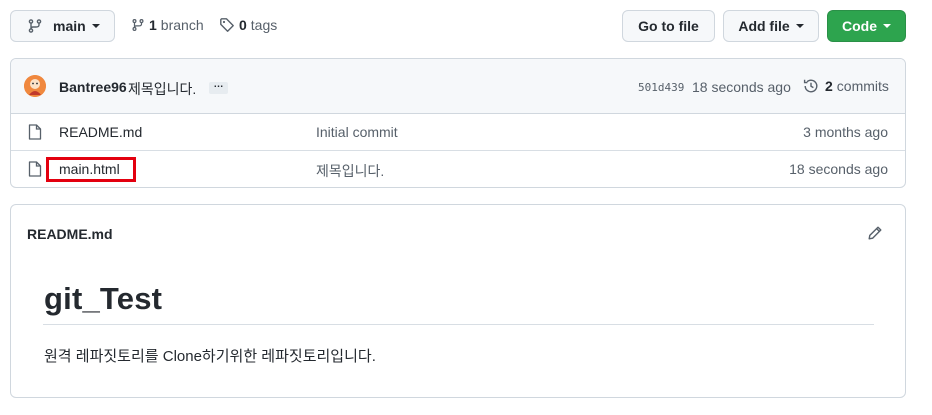 This screenshot has height=415, width=932. Describe the element at coordinates (875, 233) in the screenshot. I see `pencil-icon` at that location.